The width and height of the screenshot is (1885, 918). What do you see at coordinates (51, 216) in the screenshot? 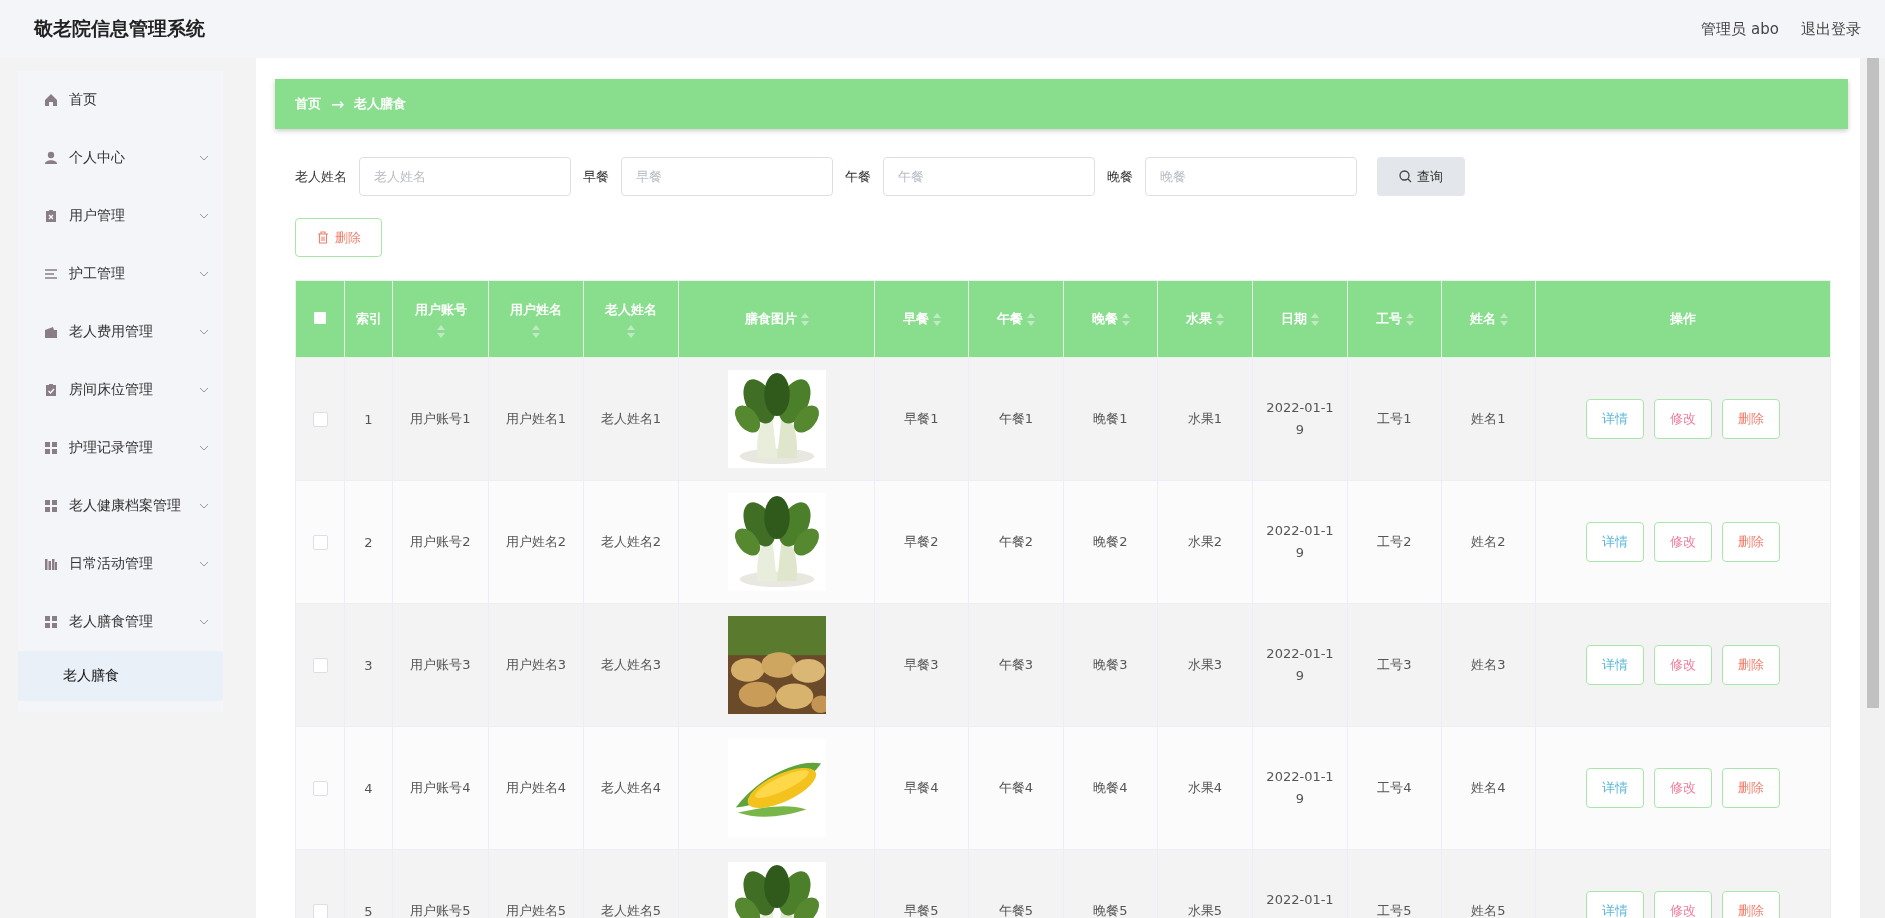
I see `clipboard-icon` at bounding box center [51, 216].